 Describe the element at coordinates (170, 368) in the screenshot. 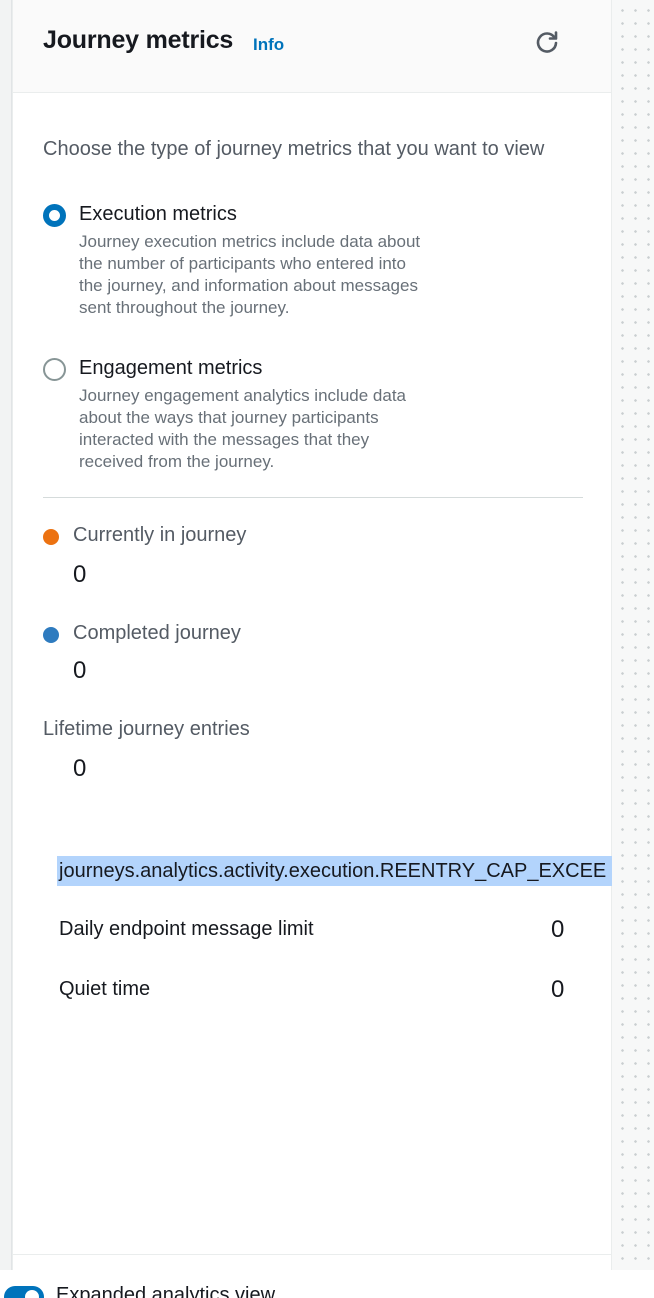

I see `engagement-metrics-label: Engagement metrics` at that location.